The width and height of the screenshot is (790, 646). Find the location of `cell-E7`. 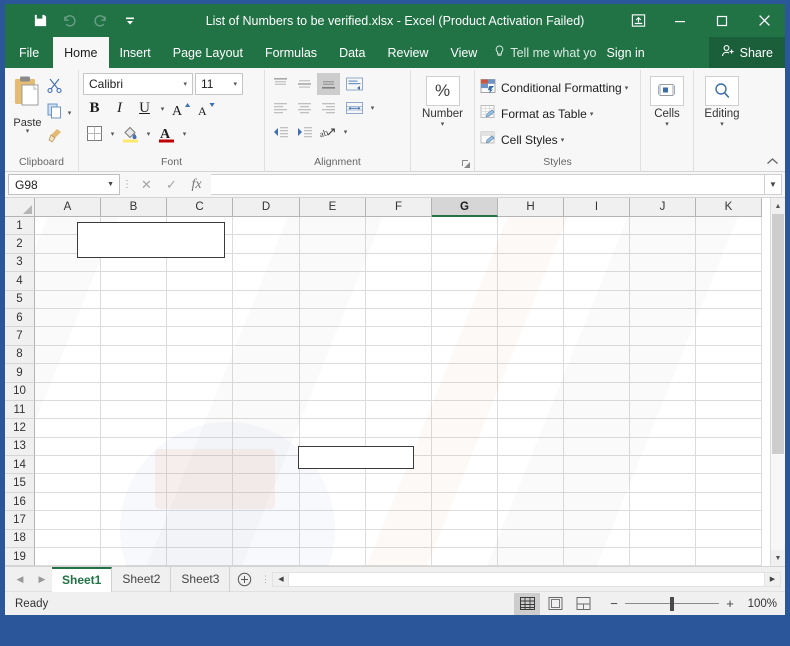

cell-E7 is located at coordinates (333, 336).